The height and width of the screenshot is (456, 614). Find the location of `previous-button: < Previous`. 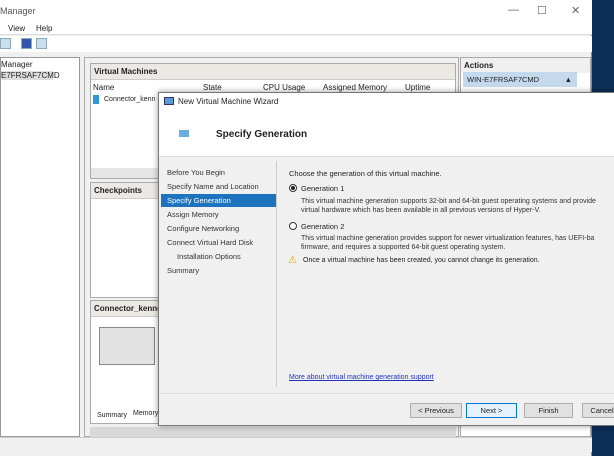

previous-button: < Previous is located at coordinates (436, 410).